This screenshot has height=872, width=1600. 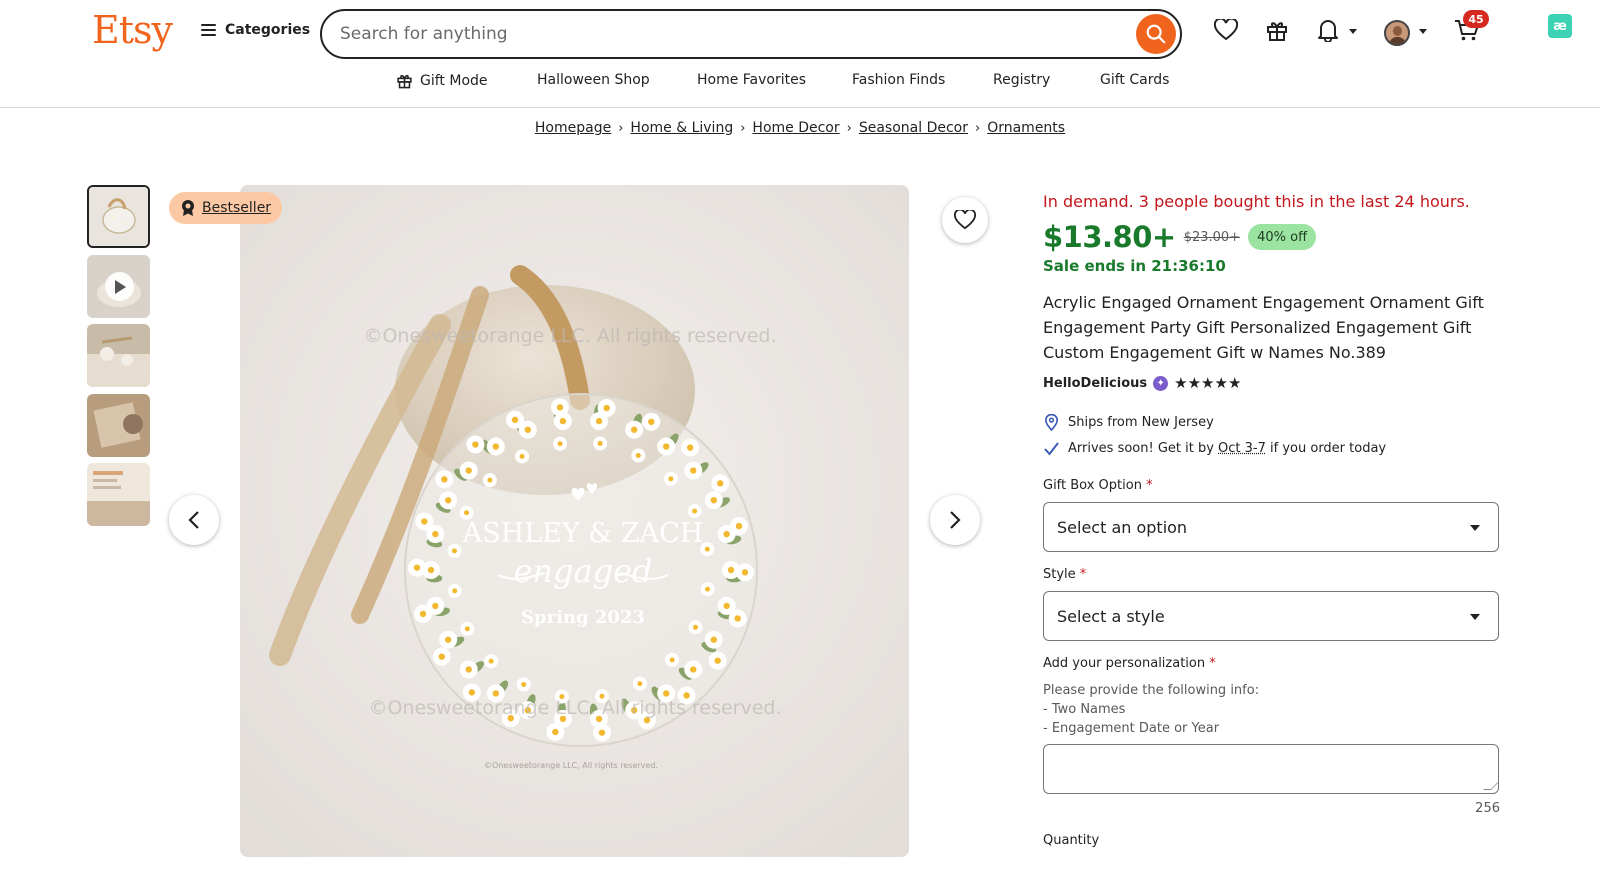 I want to click on breadcrumb-home-decor: Home Decor, so click(x=795, y=128).